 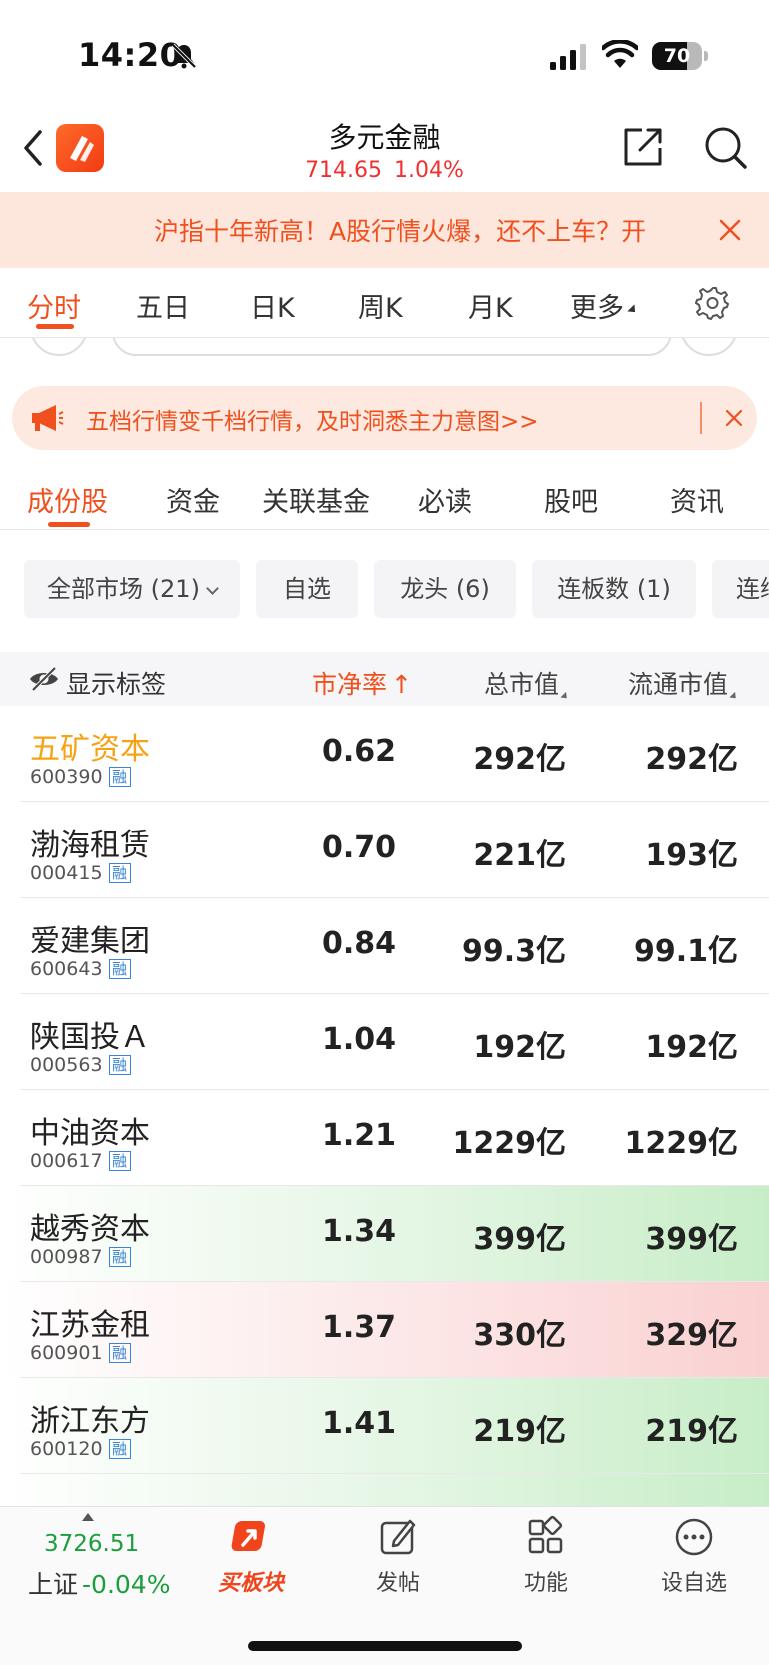 I want to click on column-float-cap: 流通市值, so click(x=683, y=683).